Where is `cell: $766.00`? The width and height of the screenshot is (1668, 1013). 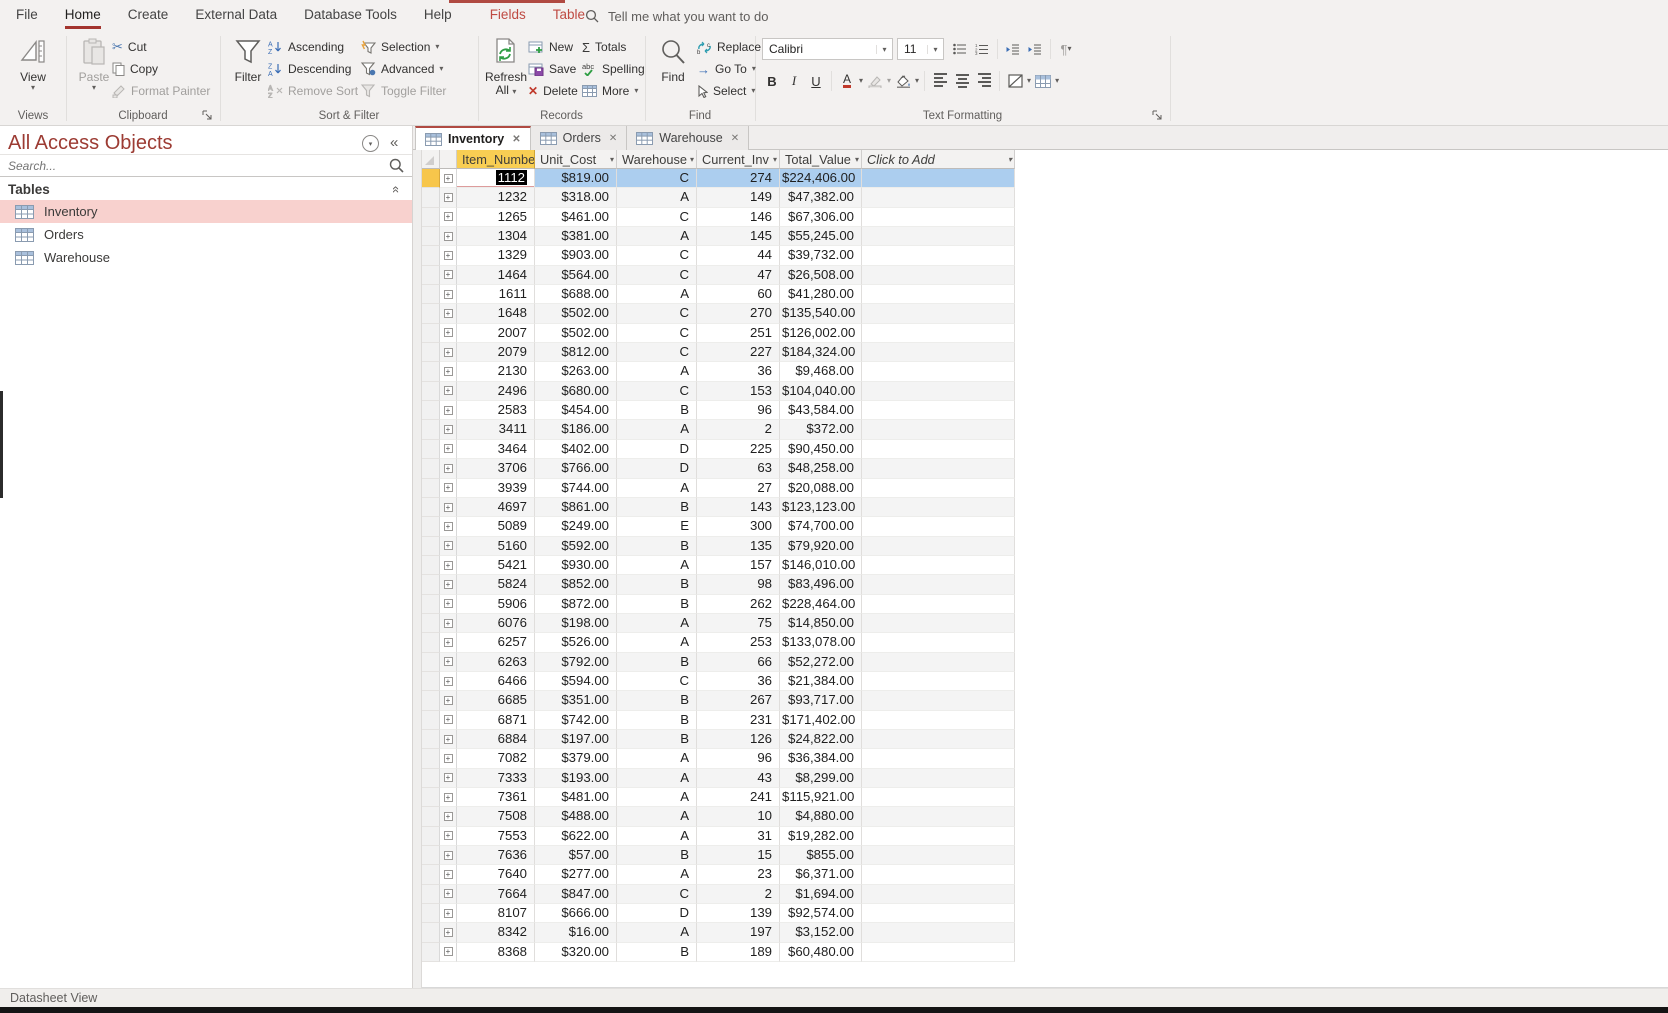
cell: $766.00 is located at coordinates (576, 469).